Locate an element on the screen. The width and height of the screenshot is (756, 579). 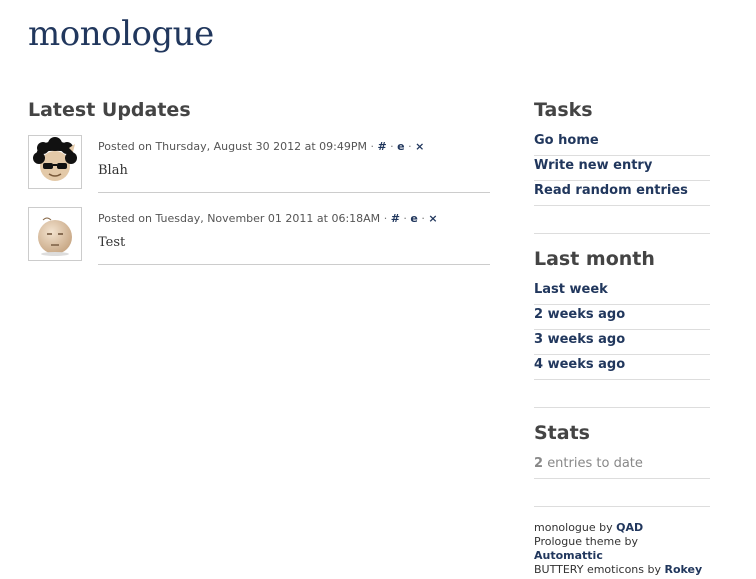
stats-heading: Stats is located at coordinates (562, 433).